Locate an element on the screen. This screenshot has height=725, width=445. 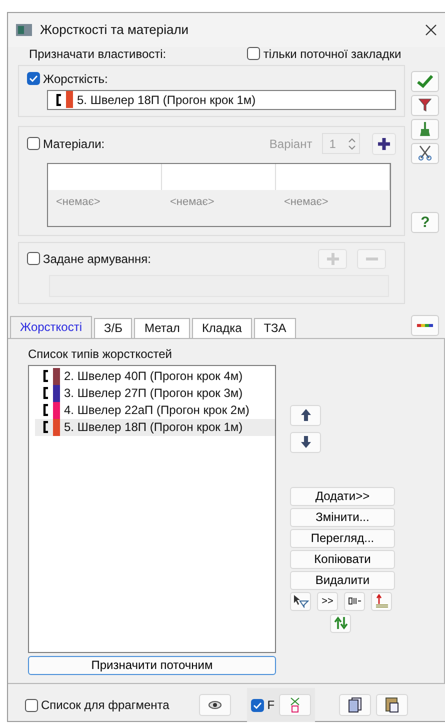
action-button: Додати>> is located at coordinates (342, 496).